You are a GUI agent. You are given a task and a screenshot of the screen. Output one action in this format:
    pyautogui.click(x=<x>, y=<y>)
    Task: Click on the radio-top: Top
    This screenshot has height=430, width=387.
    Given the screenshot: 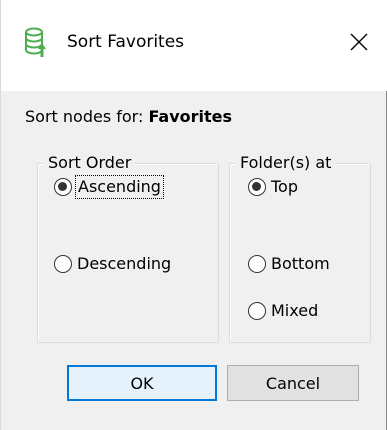 What is the action you would take?
    pyautogui.click(x=273, y=187)
    